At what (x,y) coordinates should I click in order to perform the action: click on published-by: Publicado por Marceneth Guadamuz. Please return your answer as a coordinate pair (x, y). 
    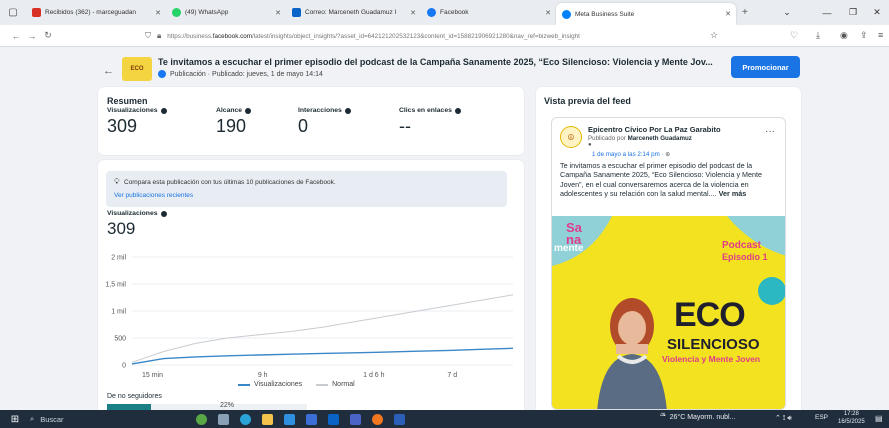
    Looking at the image, I should click on (640, 138).